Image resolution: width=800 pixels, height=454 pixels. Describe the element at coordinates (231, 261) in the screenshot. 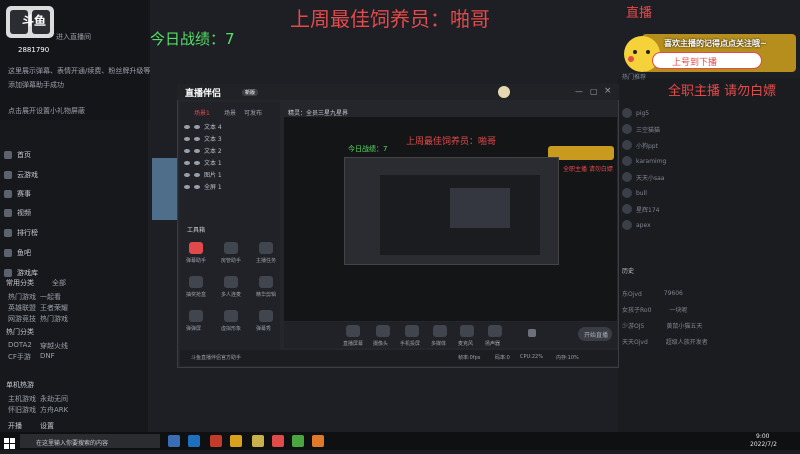

I see `tool-label: 房管助手` at that location.